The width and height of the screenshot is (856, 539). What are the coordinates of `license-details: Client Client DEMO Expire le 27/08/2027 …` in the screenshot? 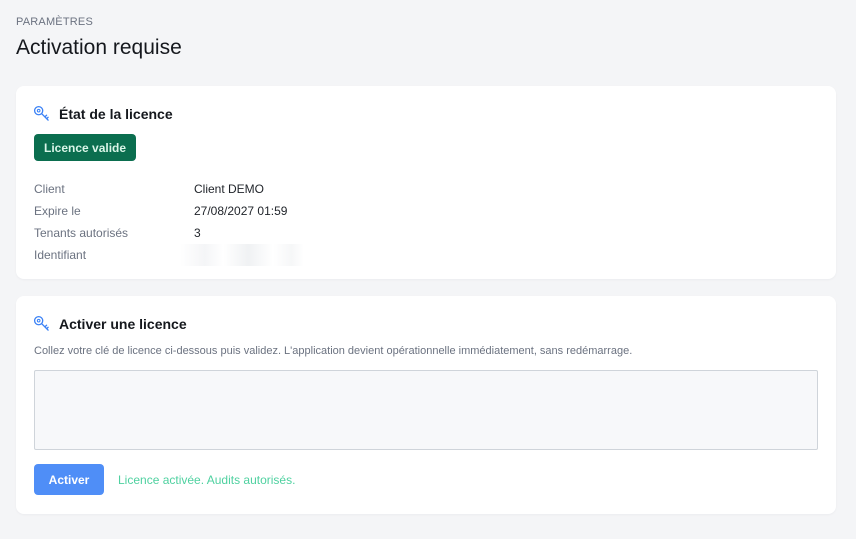 It's located at (169, 222).